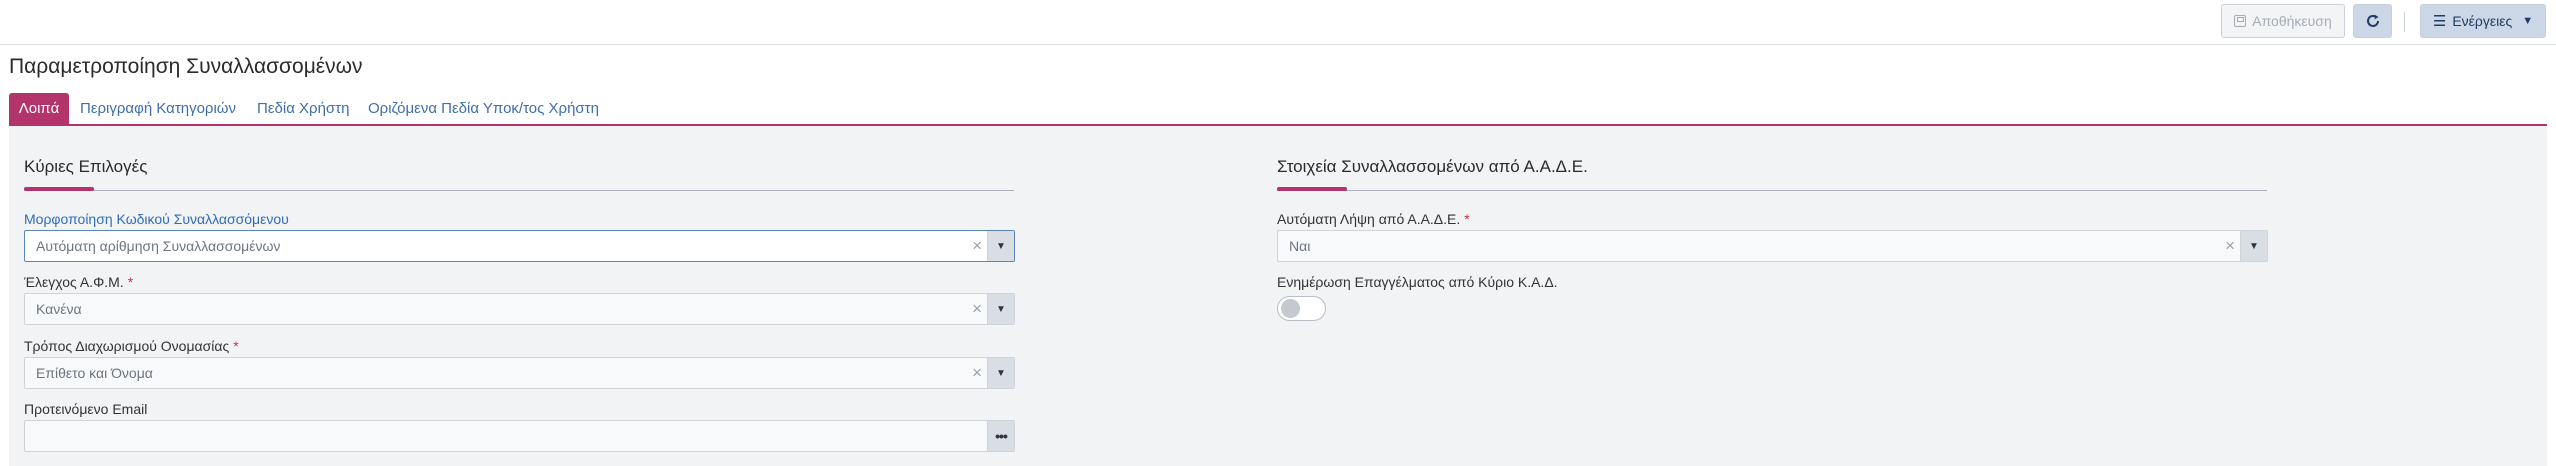 This screenshot has width=2556, height=466. What do you see at coordinates (94, 373) in the screenshot?
I see `select-value: Επίθετο και Όνομα` at bounding box center [94, 373].